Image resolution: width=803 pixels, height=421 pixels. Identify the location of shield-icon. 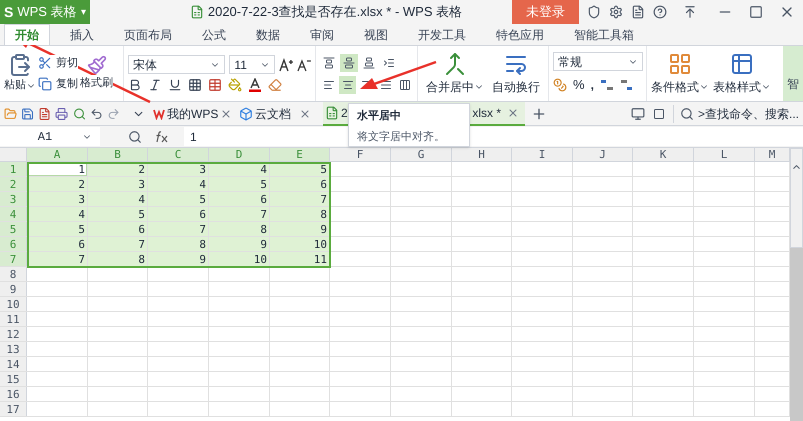
(594, 12).